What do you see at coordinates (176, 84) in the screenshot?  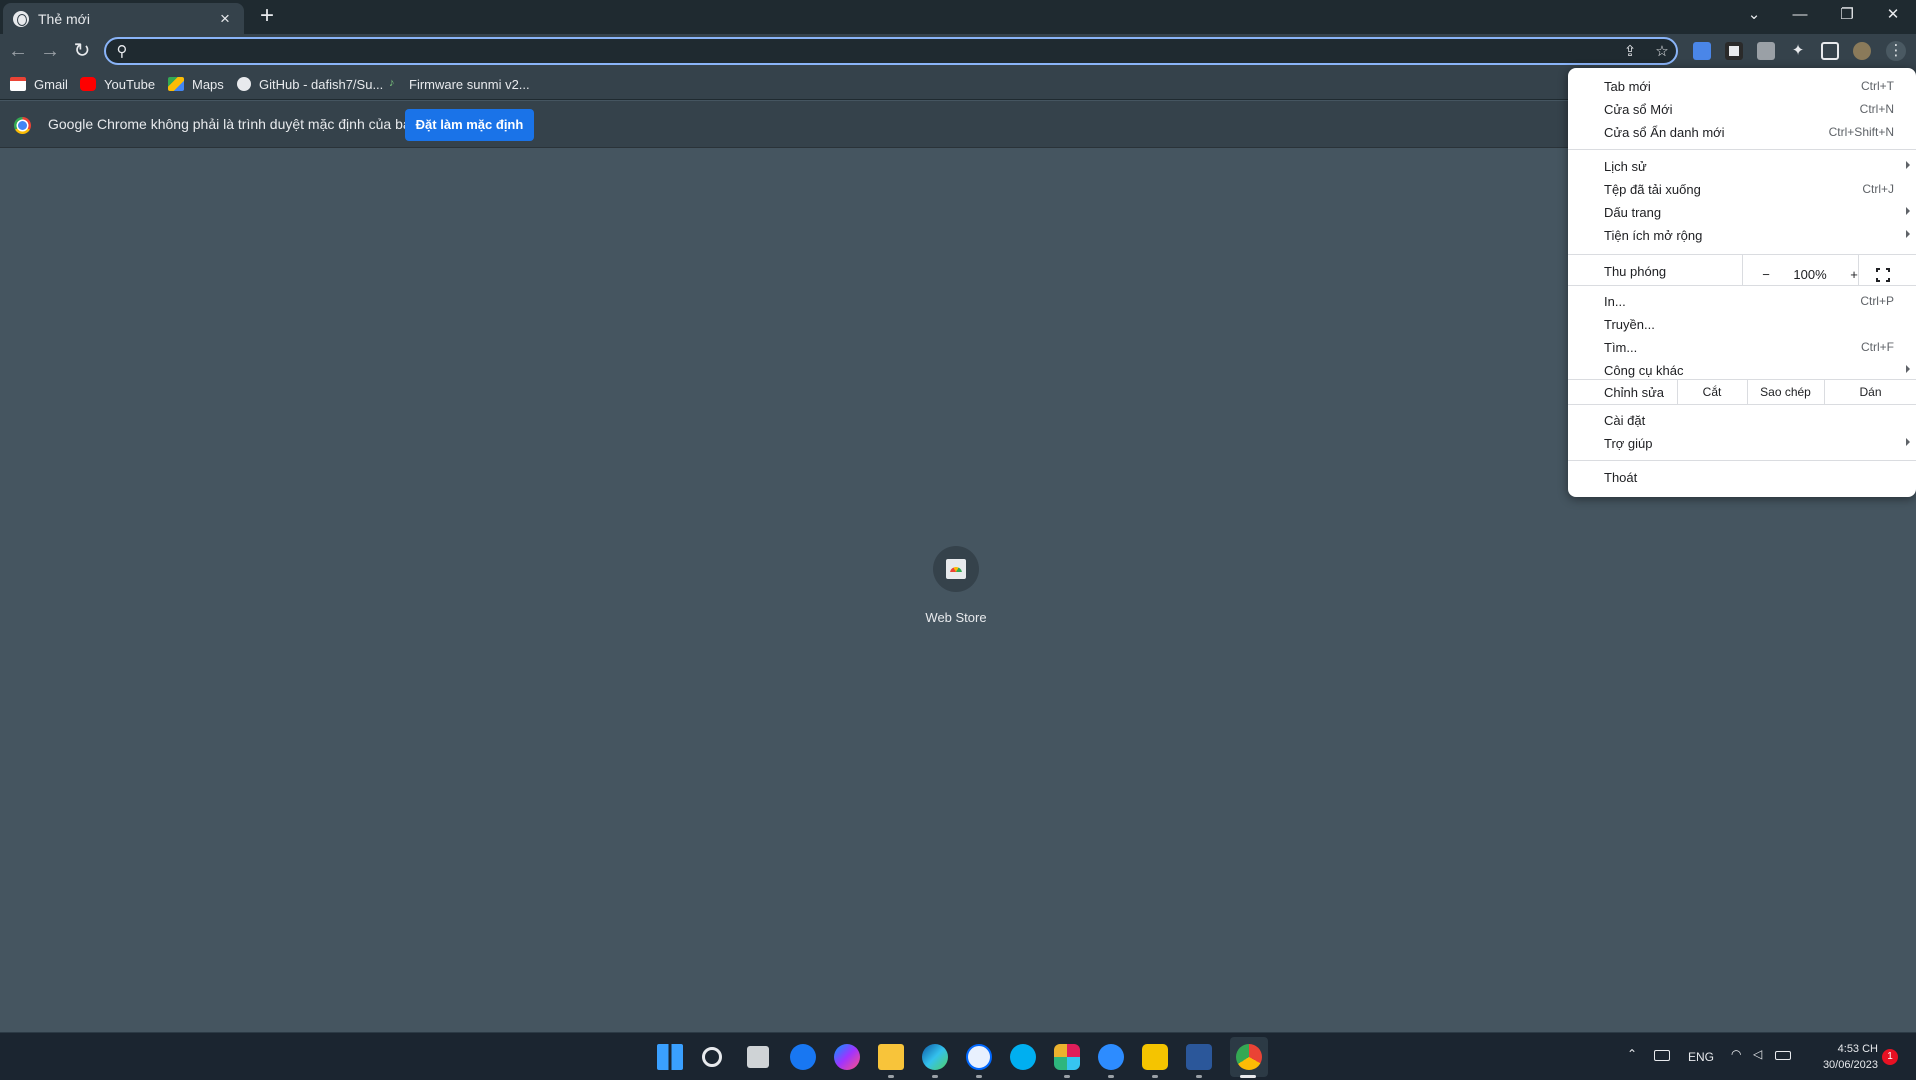 I see `maps-icon` at bounding box center [176, 84].